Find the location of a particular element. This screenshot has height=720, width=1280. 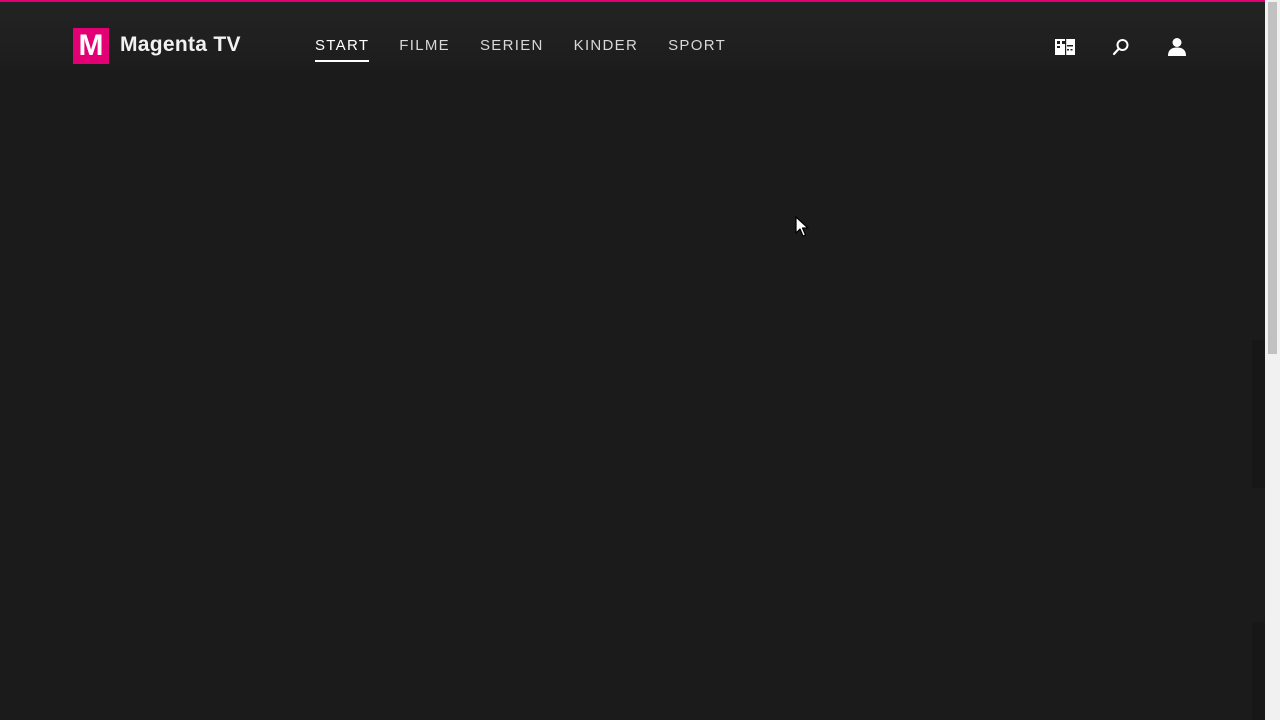

nav-kinder: KINDER is located at coordinates (606, 49).